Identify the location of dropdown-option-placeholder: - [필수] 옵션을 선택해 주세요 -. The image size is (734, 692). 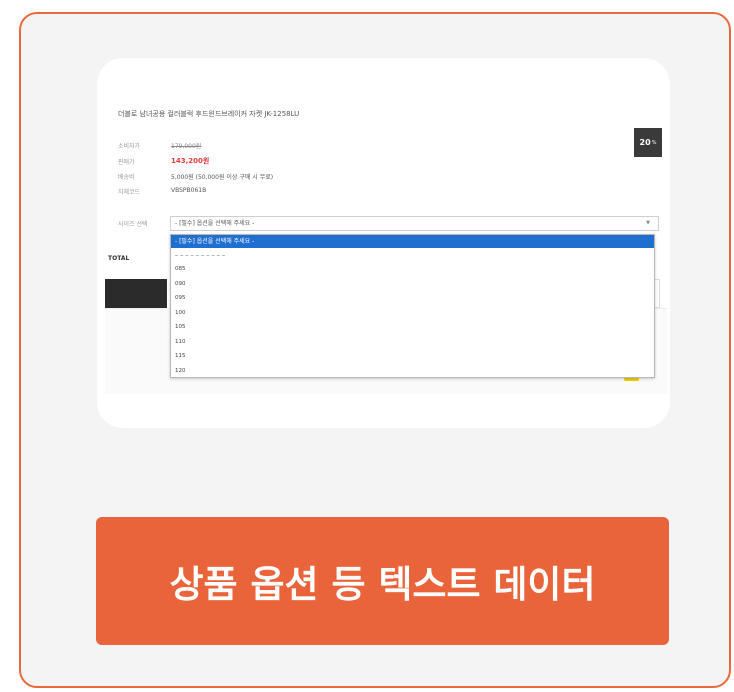
(412, 241).